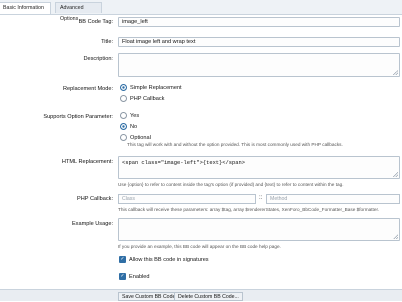 The image size is (402, 302). I want to click on example-usage-label: Example Usage:, so click(92, 224).